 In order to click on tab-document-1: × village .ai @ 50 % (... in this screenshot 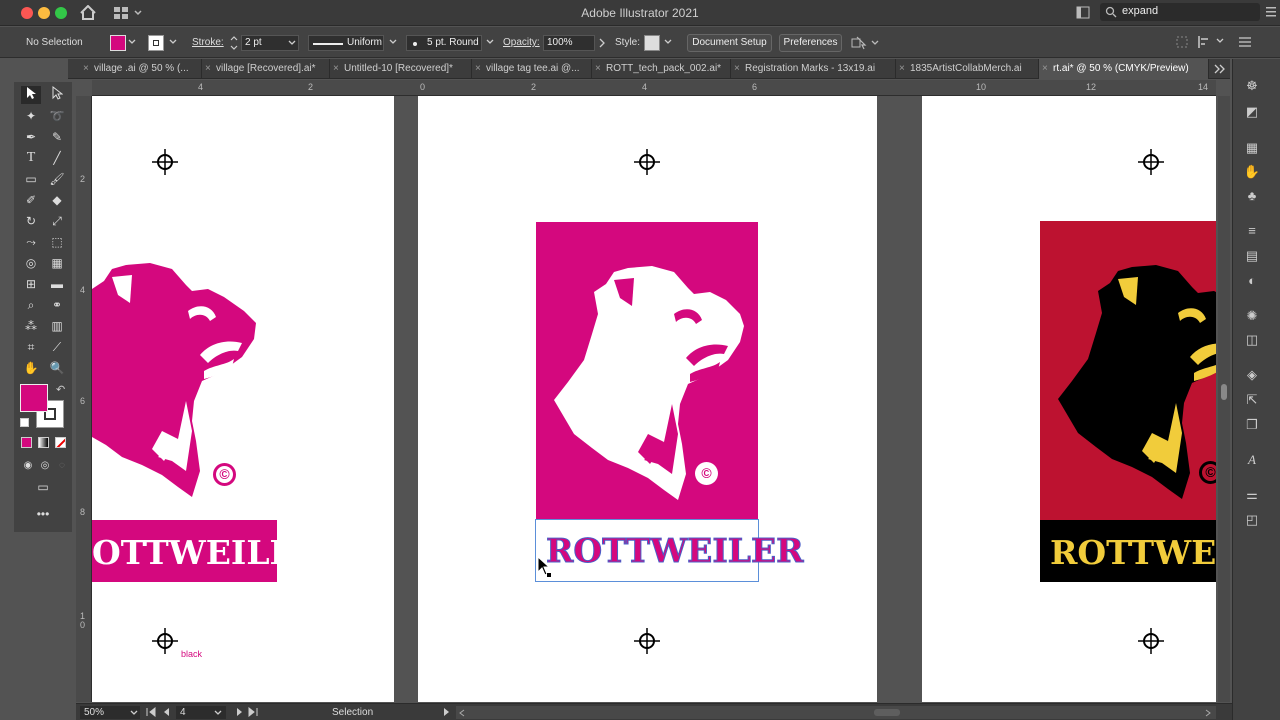, I will do `click(141, 69)`.